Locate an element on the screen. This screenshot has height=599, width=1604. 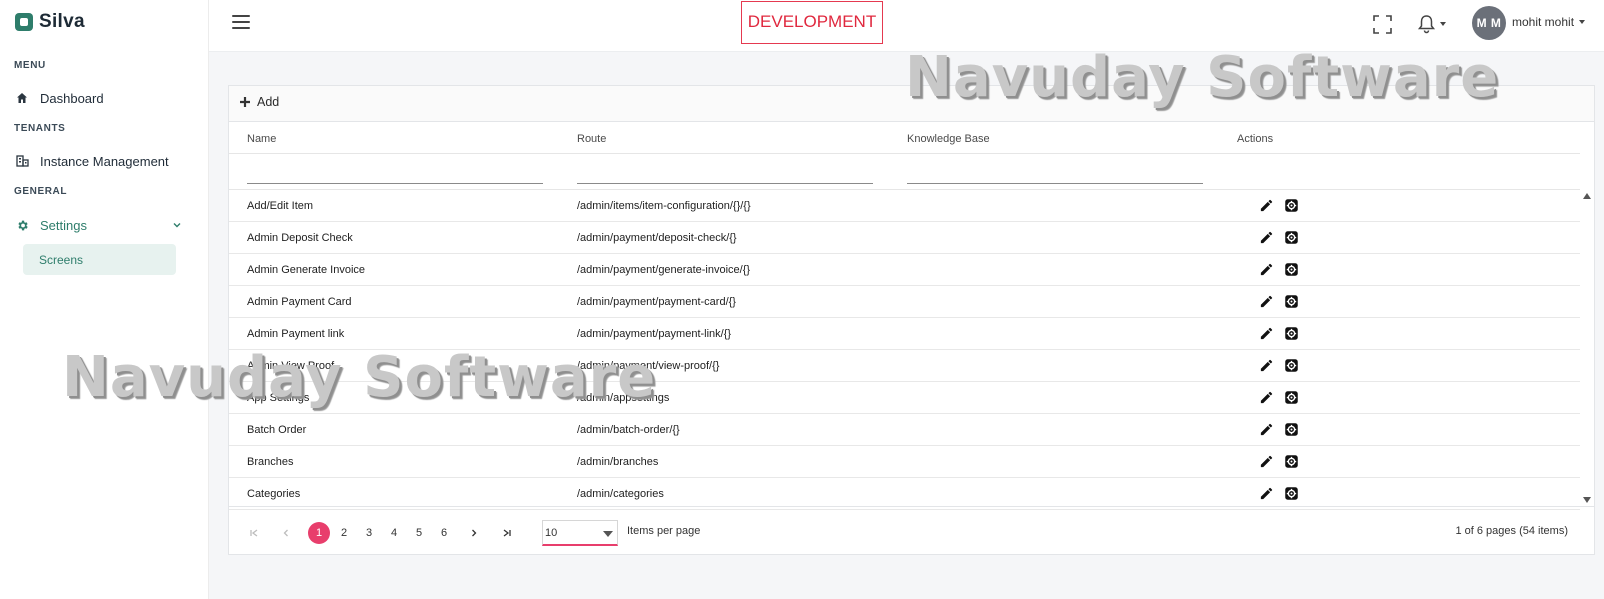
items-per-page-label: Items per page is located at coordinates (664, 531).